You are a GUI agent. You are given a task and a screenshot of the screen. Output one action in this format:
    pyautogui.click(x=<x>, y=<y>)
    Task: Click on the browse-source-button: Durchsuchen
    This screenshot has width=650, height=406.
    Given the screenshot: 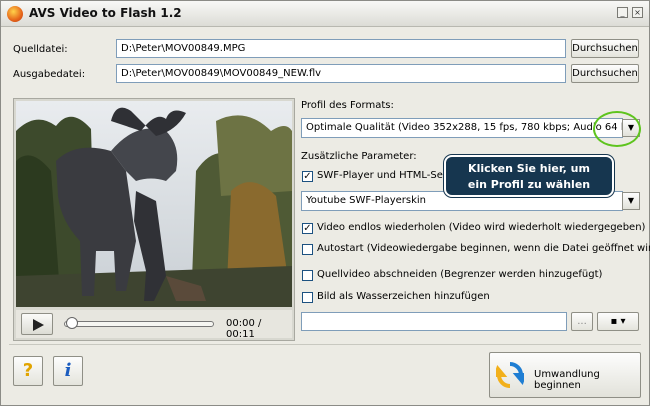 What is the action you would take?
    pyautogui.click(x=605, y=48)
    